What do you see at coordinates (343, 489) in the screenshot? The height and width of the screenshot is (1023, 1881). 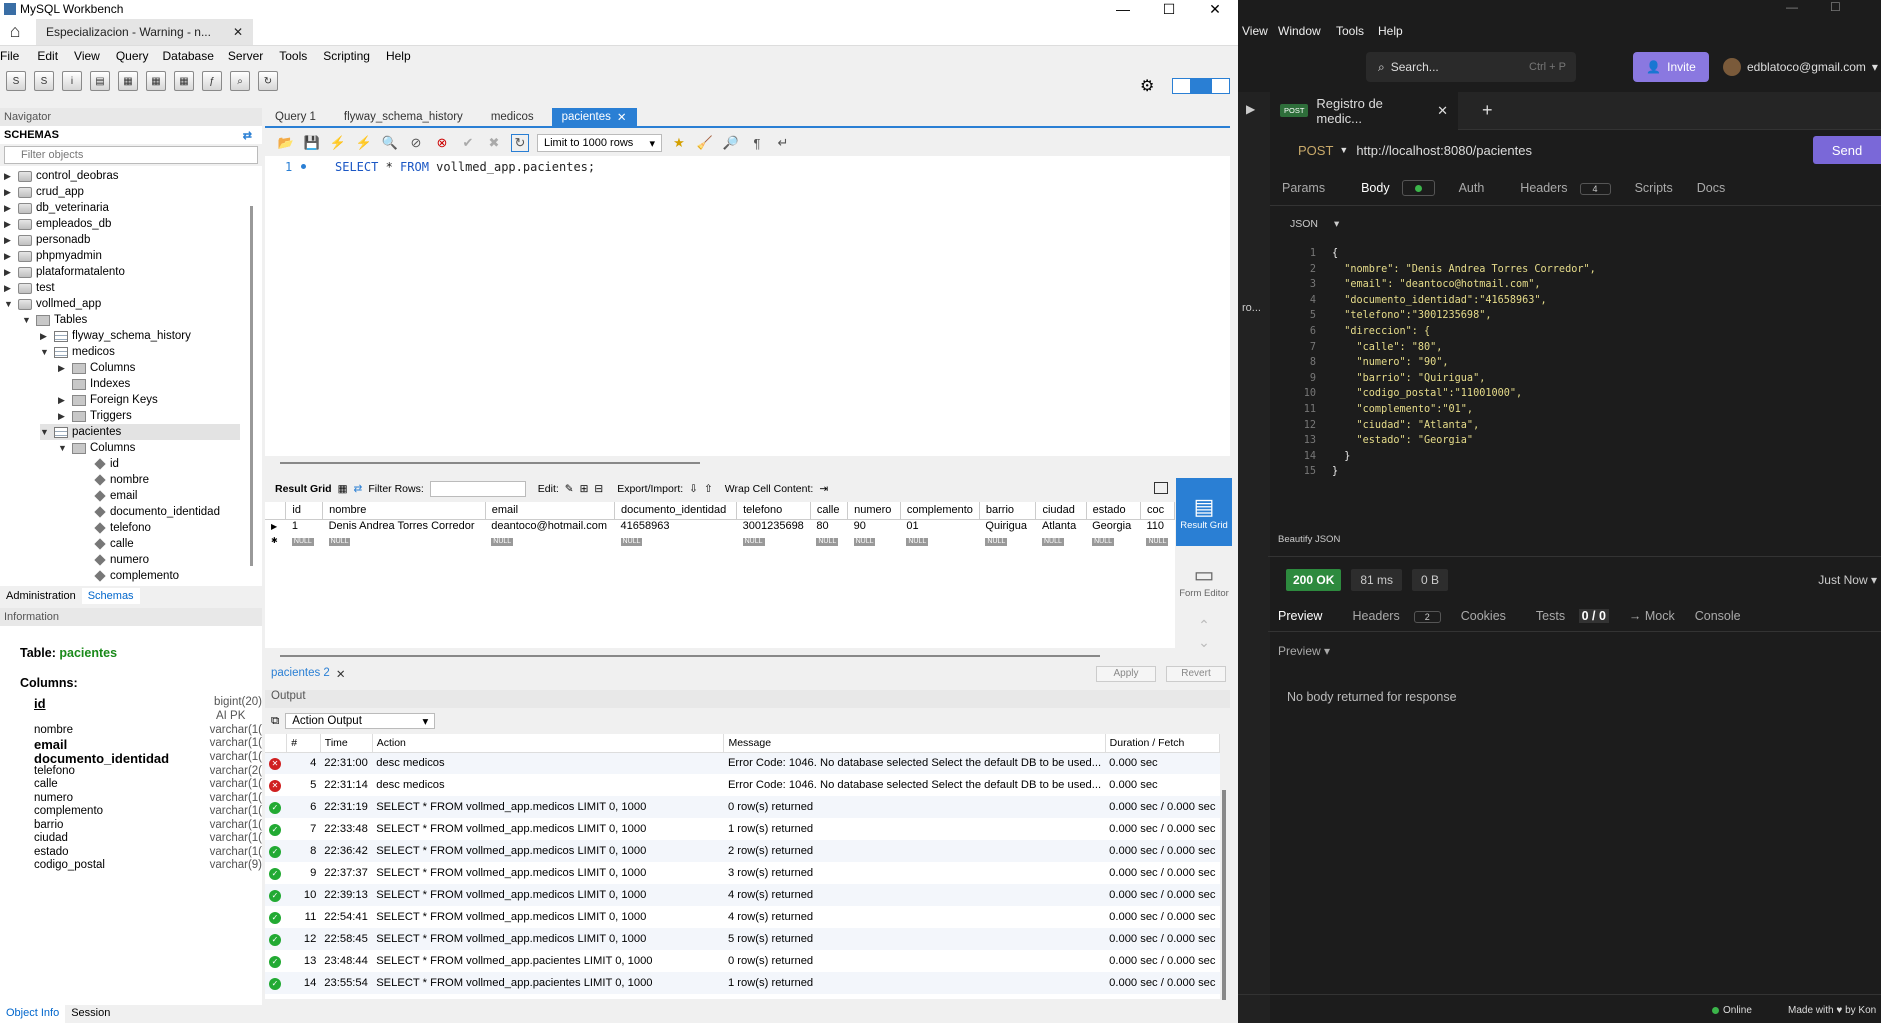 I see `grid-icon: ▦` at bounding box center [343, 489].